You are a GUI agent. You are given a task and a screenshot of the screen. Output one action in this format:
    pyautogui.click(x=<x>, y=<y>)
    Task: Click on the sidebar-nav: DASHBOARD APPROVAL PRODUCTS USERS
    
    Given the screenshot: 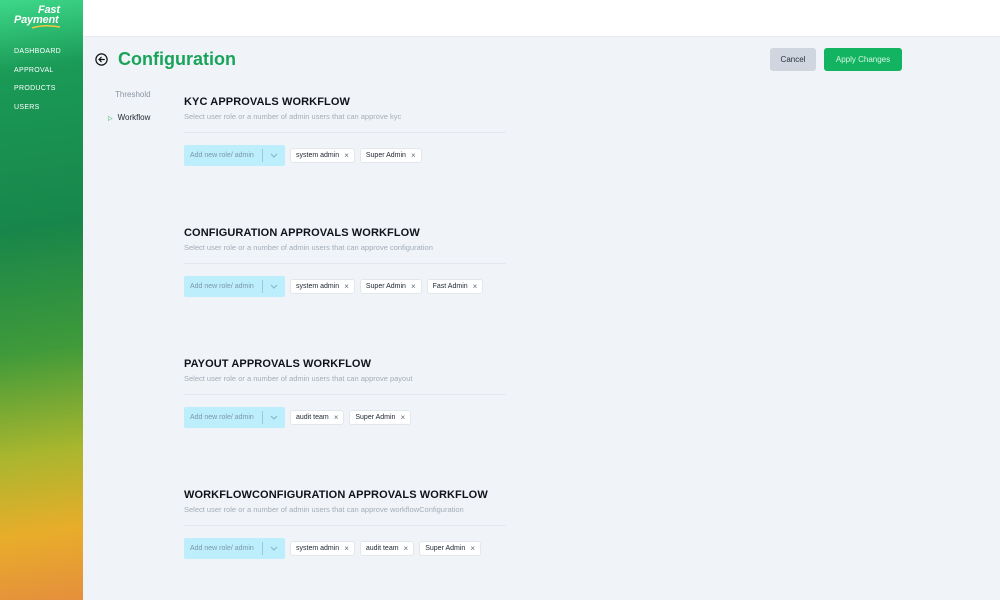 What is the action you would take?
    pyautogui.click(x=37, y=85)
    